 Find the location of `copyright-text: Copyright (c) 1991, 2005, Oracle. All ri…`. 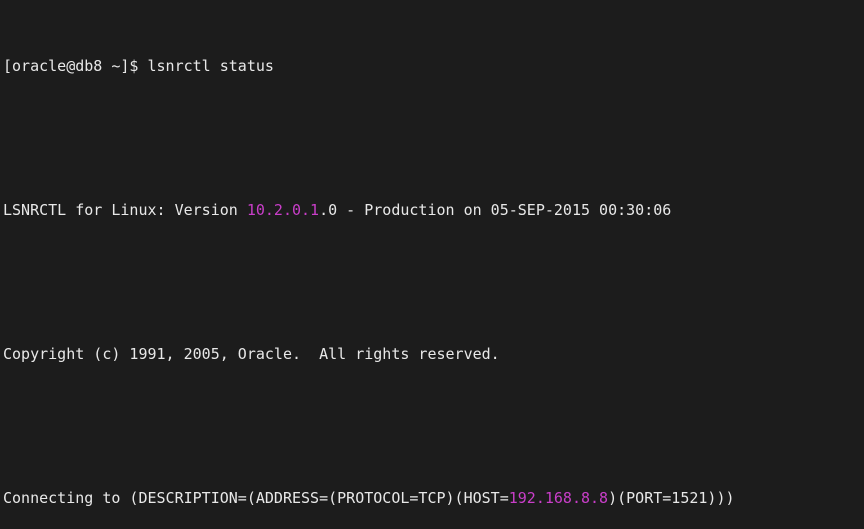

copyright-text: Copyright (c) 1991, 2005, Oracle. All ri… is located at coordinates (251, 354).